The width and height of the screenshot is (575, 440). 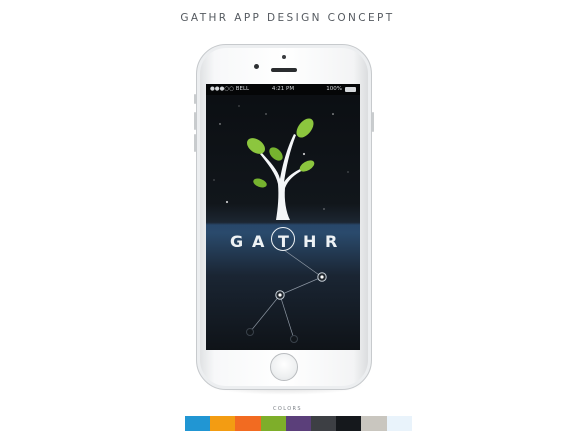 I want to click on constellation-nodes, so click(x=286, y=307).